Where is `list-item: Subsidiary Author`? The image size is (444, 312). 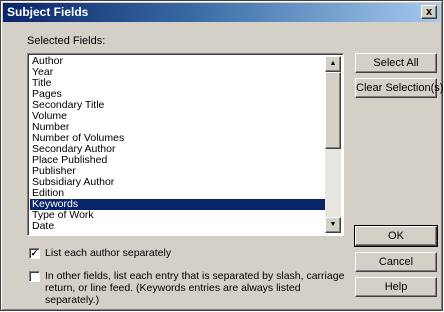 list-item: Subsidiary Author is located at coordinates (178, 182).